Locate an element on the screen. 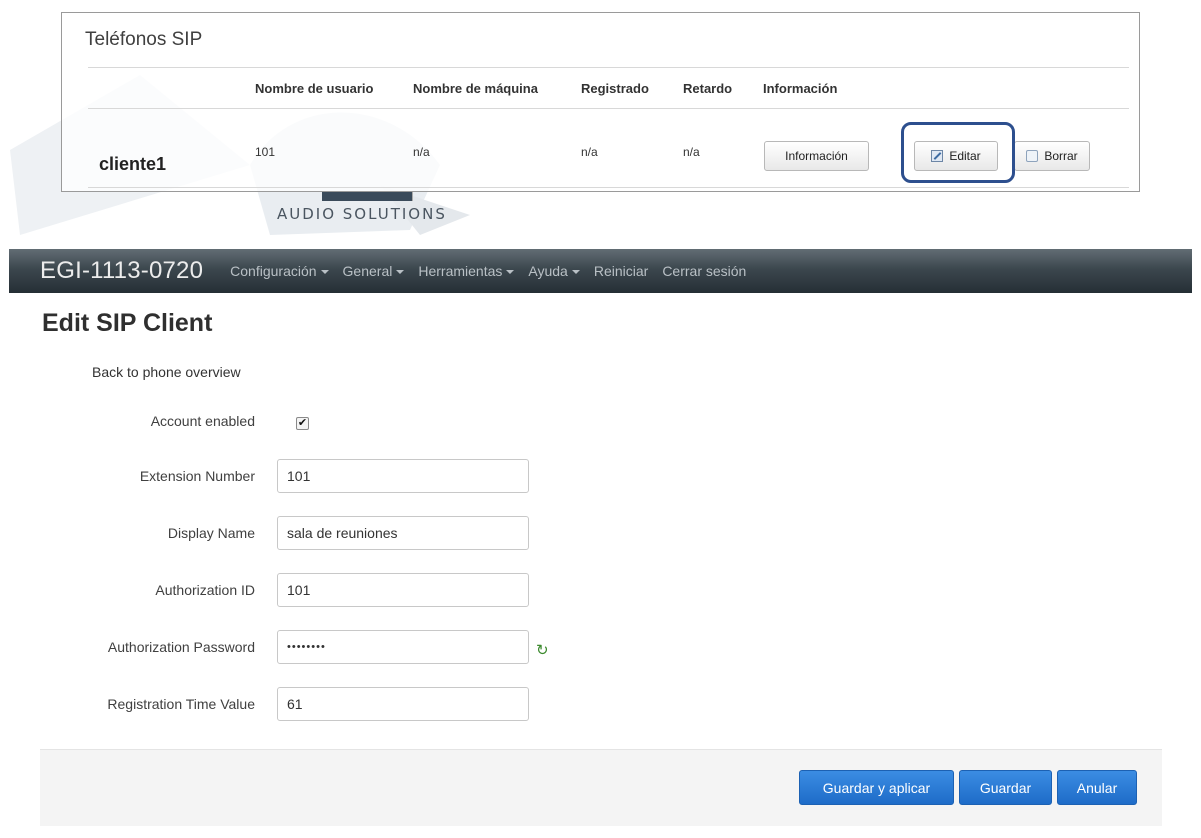  account-enabled-checkbox: ✔ is located at coordinates (302, 423).